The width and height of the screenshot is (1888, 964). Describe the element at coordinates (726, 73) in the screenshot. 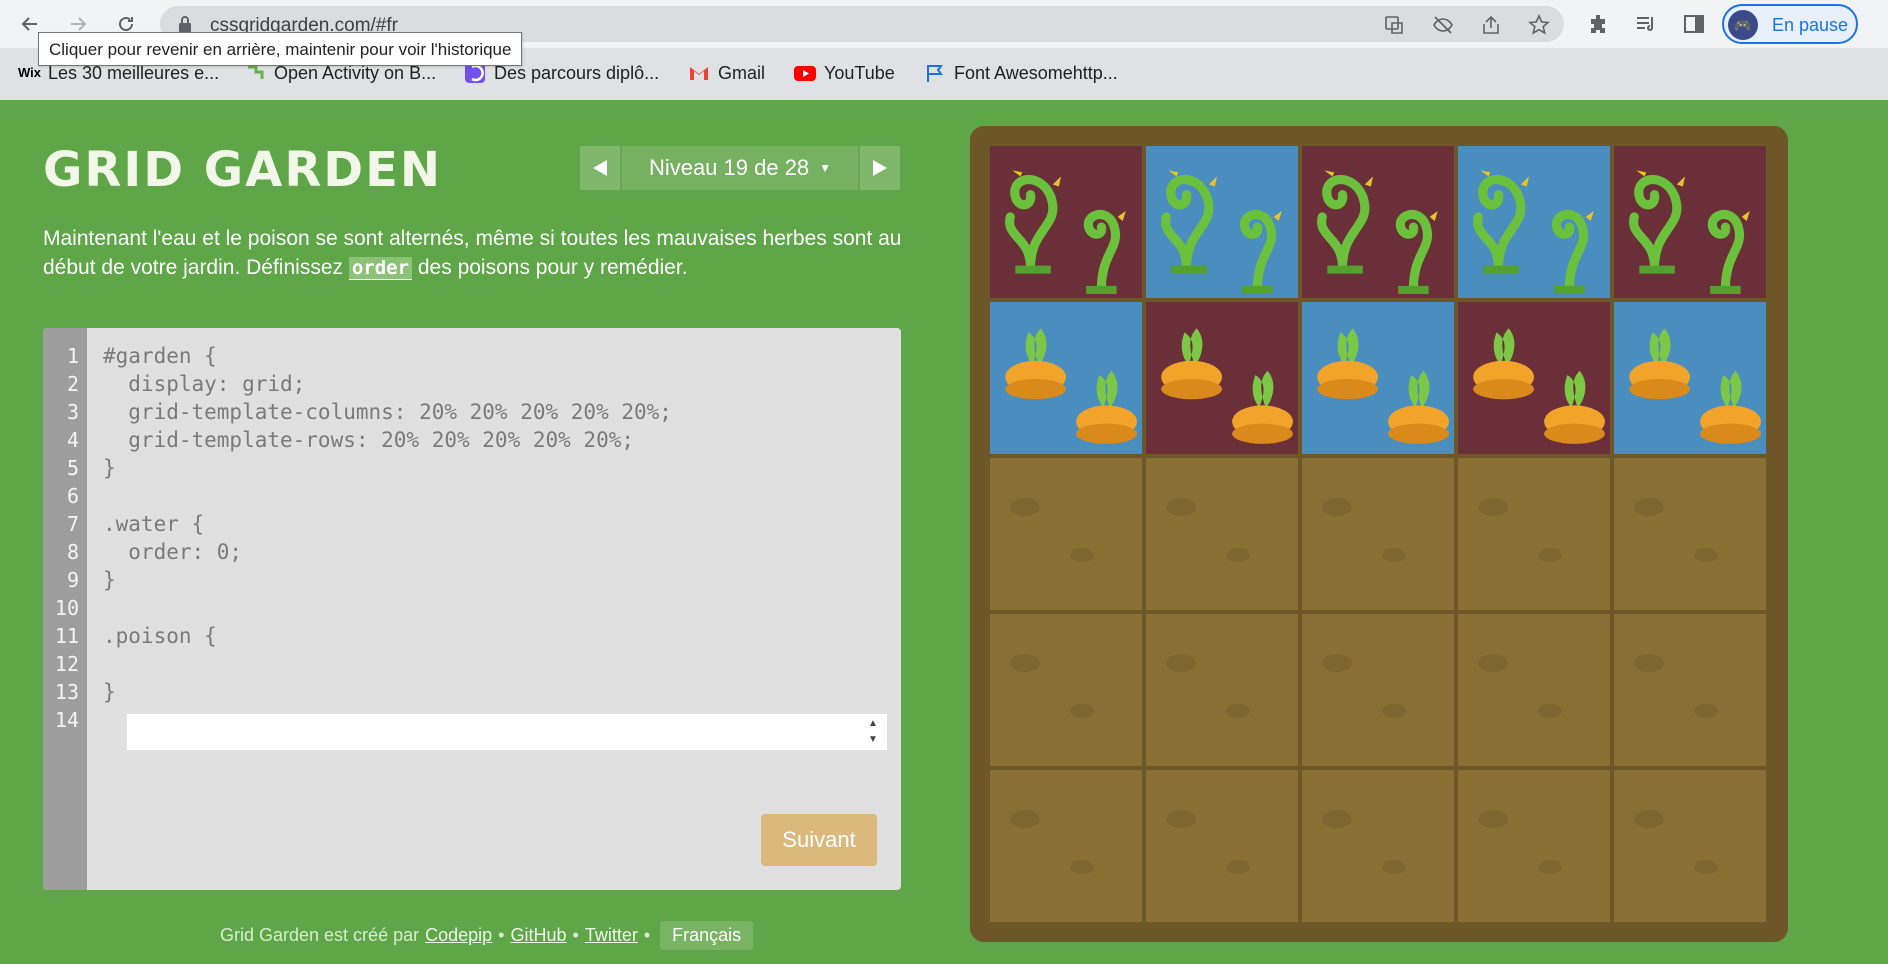

I see `bookmark-gmail: Gmail` at that location.